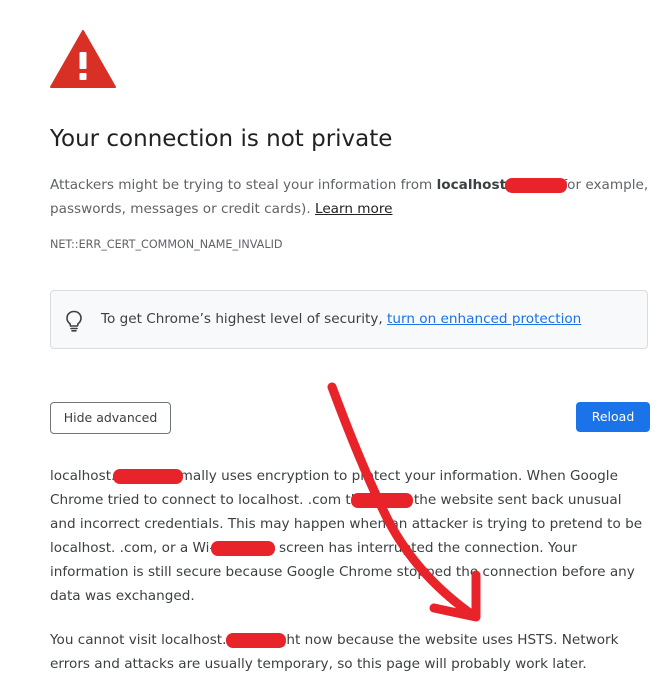  I want to click on warning-triangle-icon, so click(83, 59).